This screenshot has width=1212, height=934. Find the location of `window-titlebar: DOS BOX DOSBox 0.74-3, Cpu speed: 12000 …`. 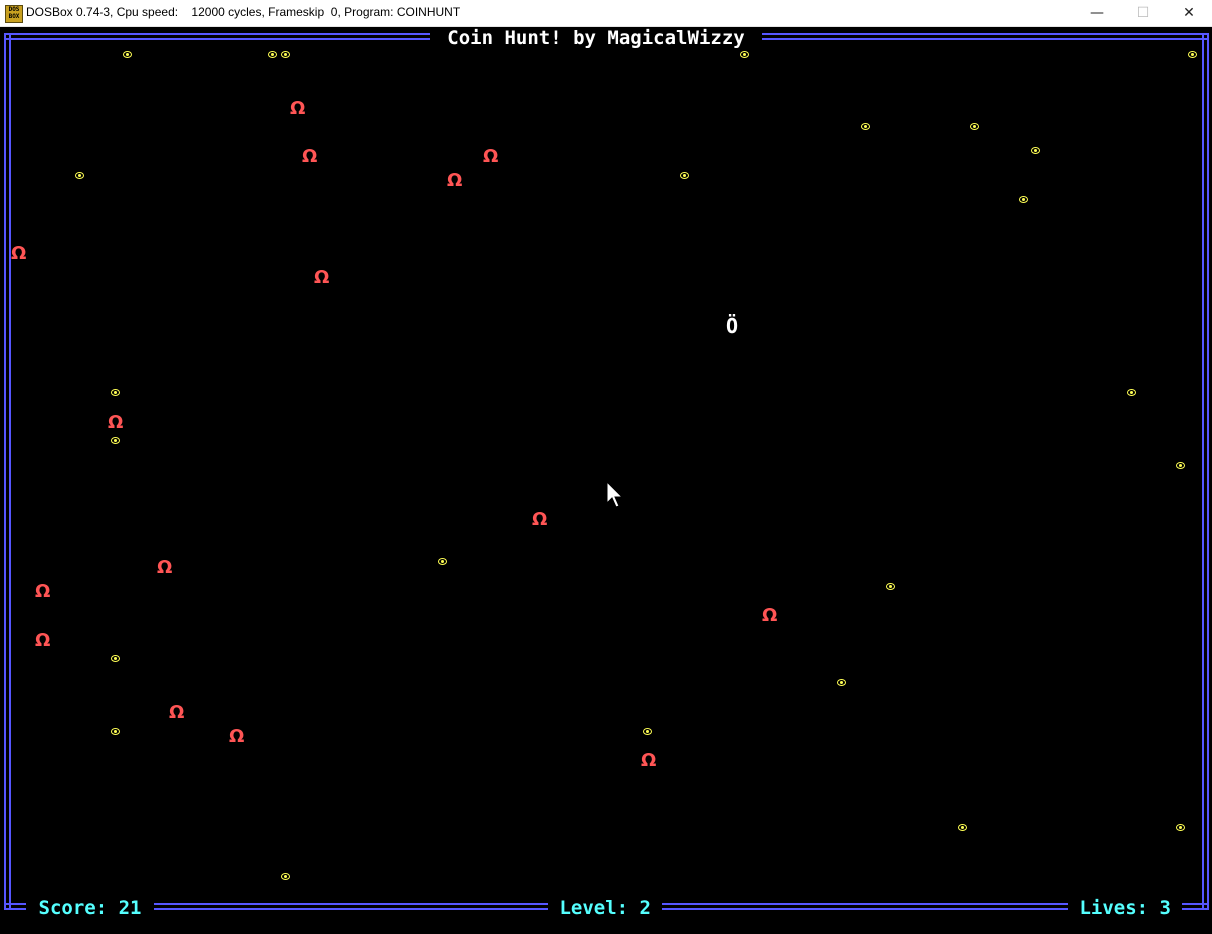

window-titlebar: DOS BOX DOSBox 0.74-3, Cpu speed: 12000 … is located at coordinates (606, 13).